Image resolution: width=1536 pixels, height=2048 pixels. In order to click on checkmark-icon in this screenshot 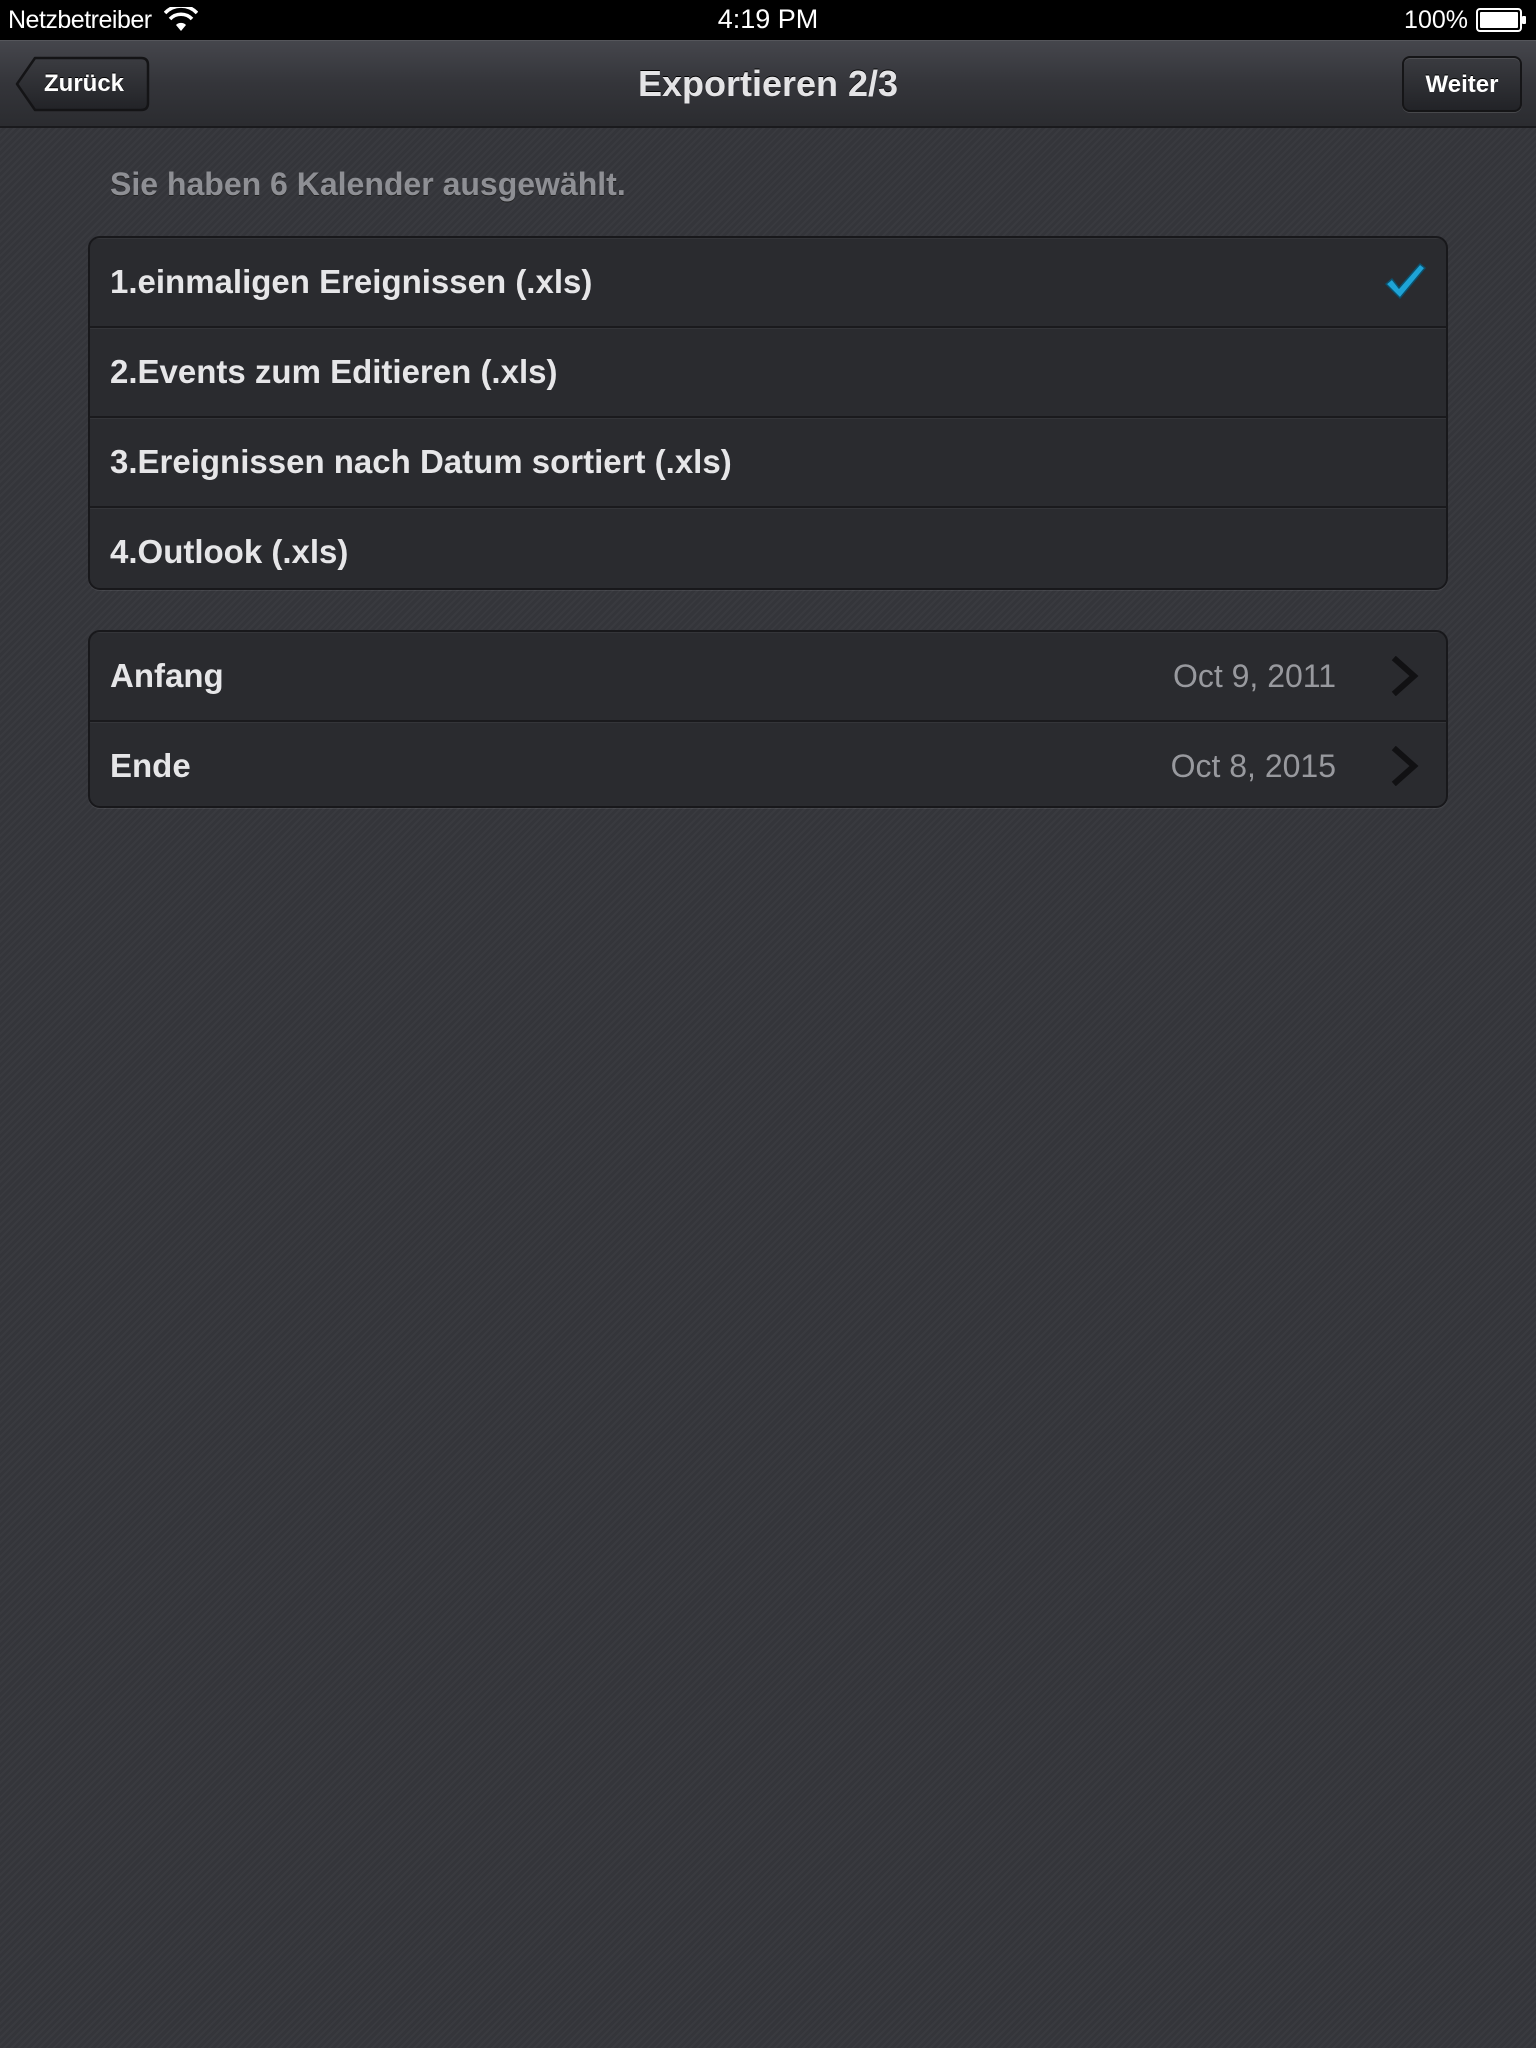, I will do `click(1405, 281)`.